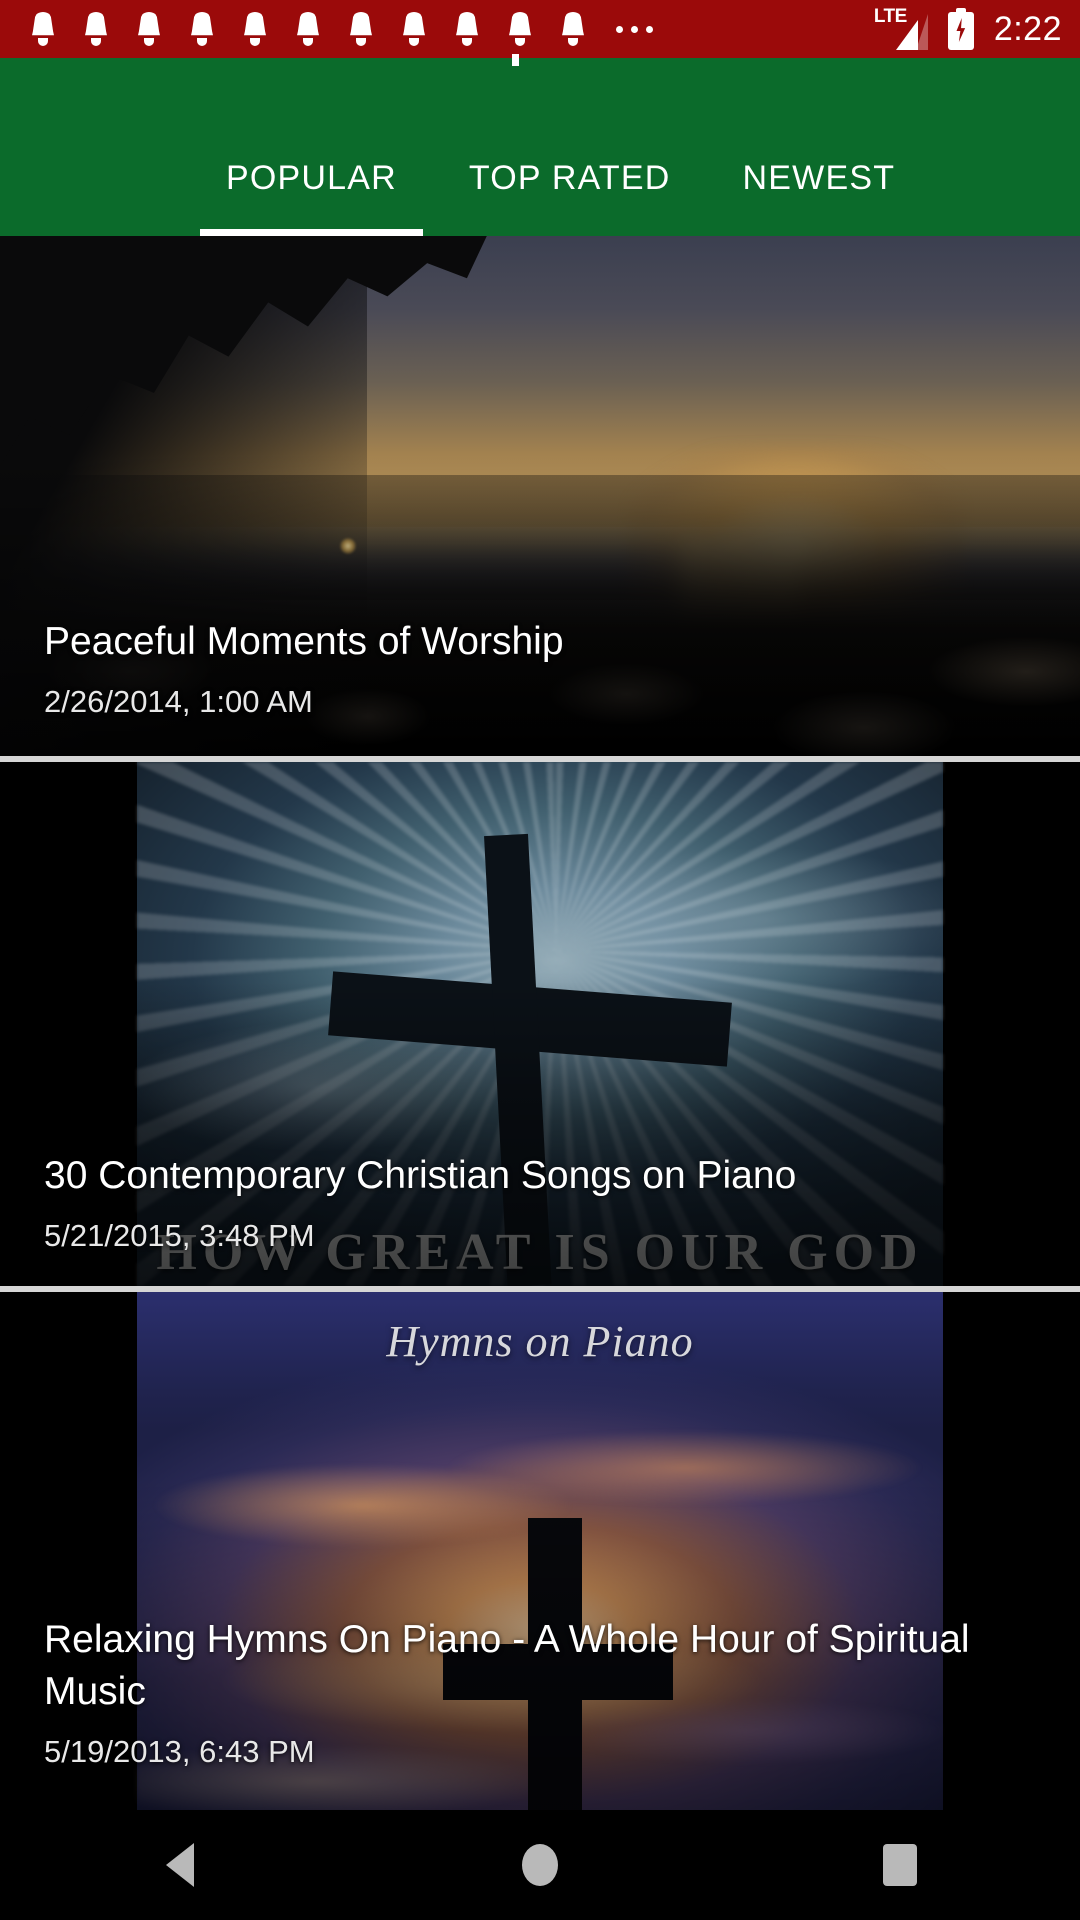 The width and height of the screenshot is (1080, 1920). I want to click on status-bar-clock: 2:22, so click(1027, 28).